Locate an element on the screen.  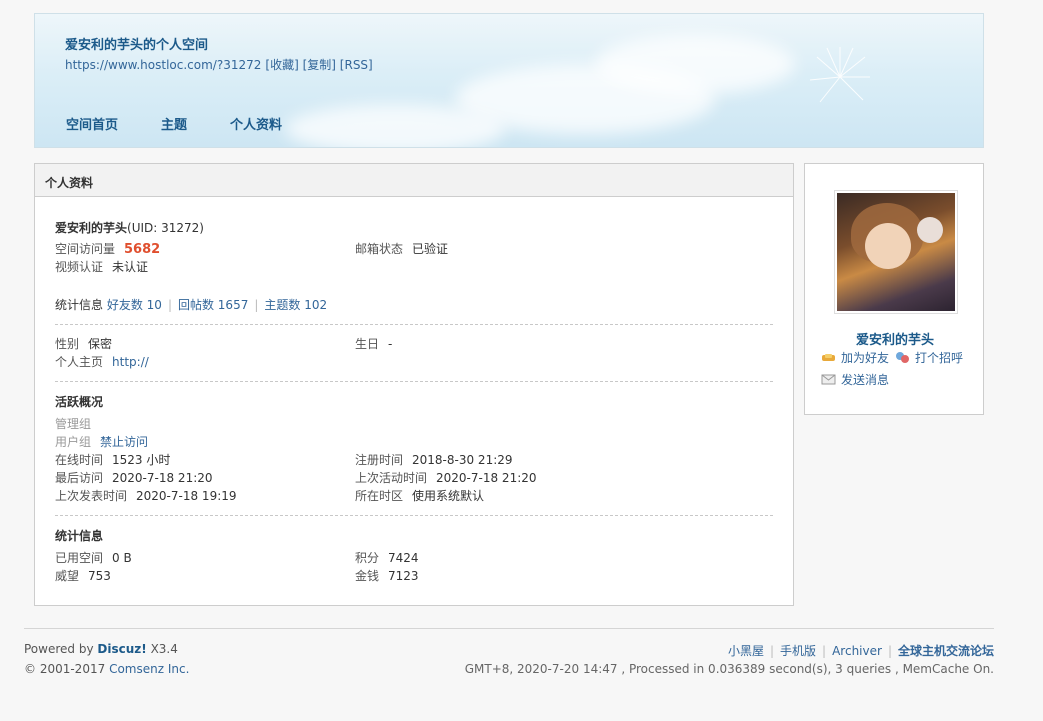
birthday-value: - is located at coordinates (390, 344).